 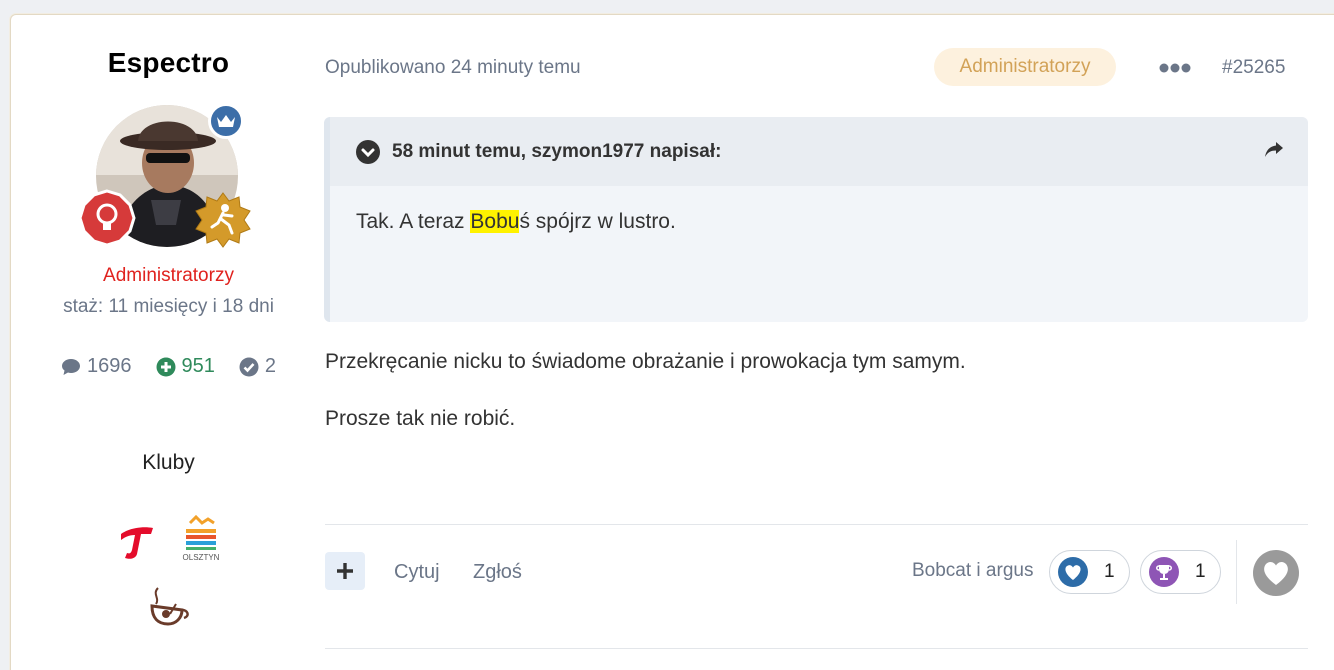 What do you see at coordinates (270, 366) in the screenshot?
I see `achievement-value: 2` at bounding box center [270, 366].